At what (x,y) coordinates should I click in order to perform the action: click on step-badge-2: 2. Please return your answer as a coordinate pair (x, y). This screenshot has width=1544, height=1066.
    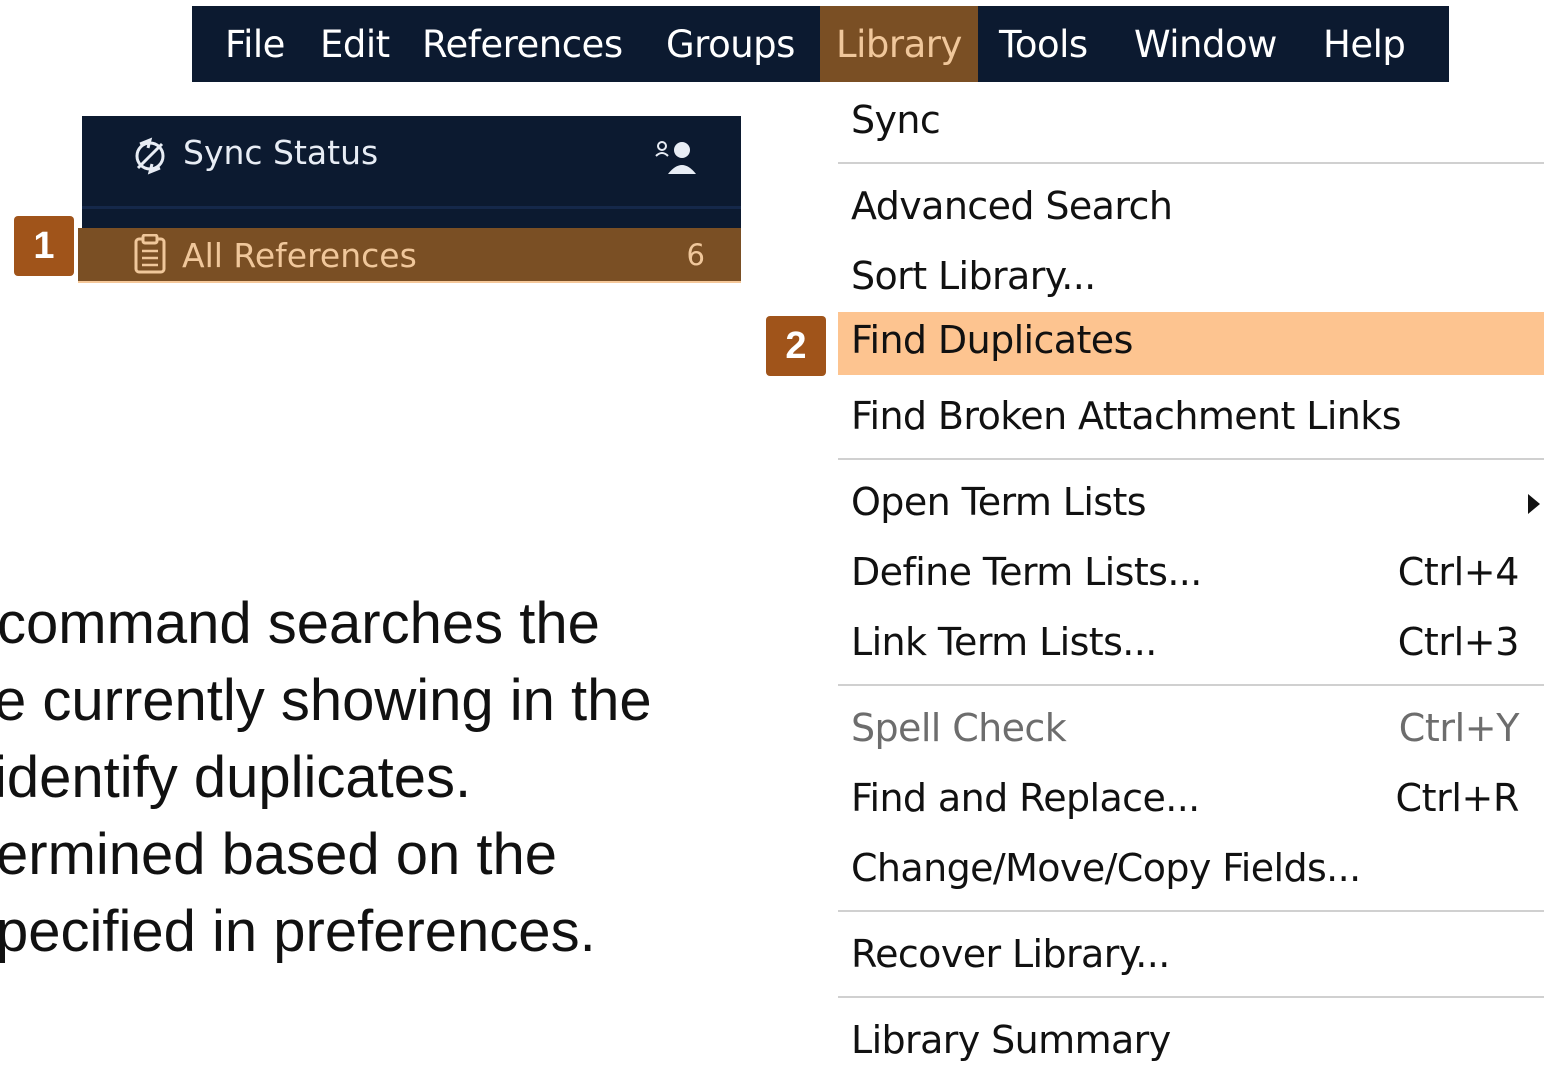
    Looking at the image, I should click on (796, 346).